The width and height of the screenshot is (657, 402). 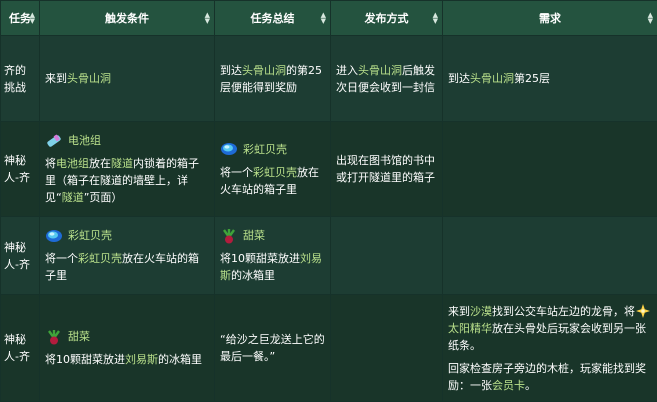 What do you see at coordinates (387, 169) in the screenshot?
I see `release-cell: 出现在图书馆的书中或打开隧道里的箱子` at bounding box center [387, 169].